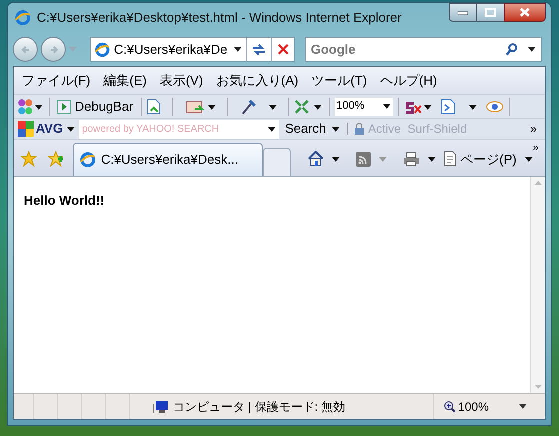 The width and height of the screenshot is (559, 436). I want to click on refresh-arrows-icon, so click(259, 50).